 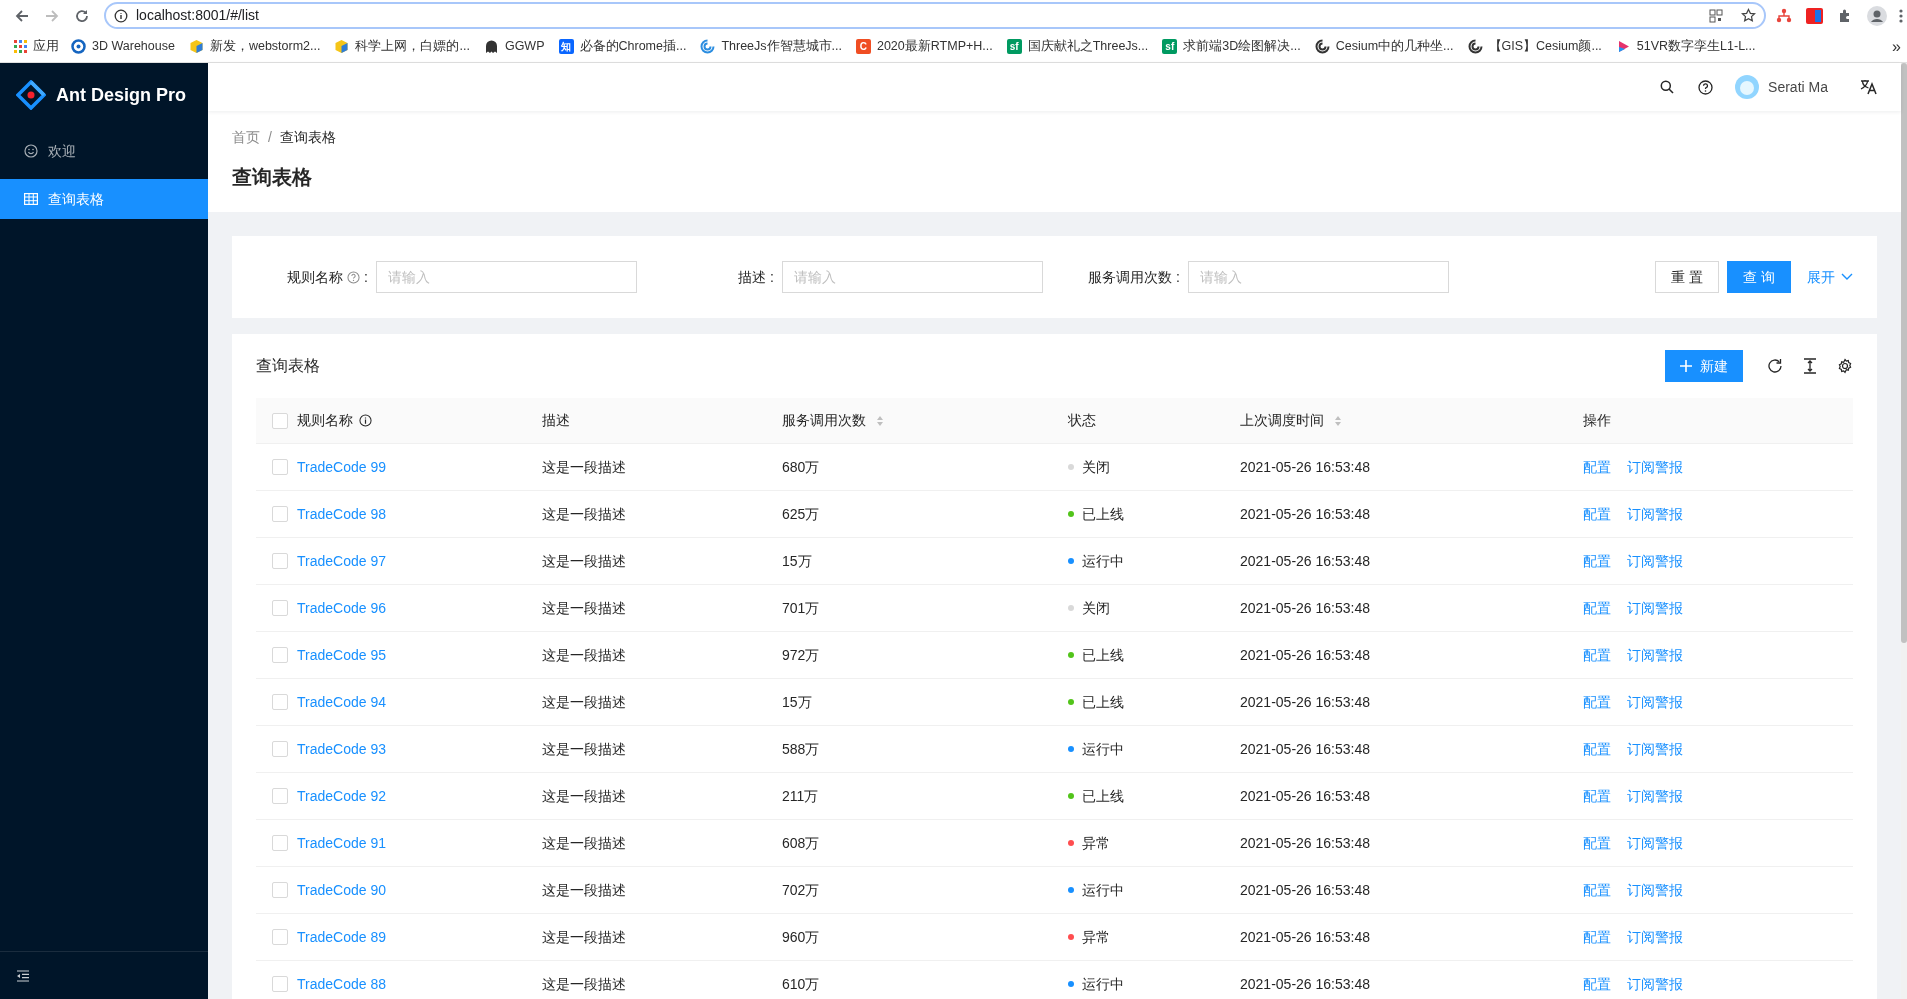 I want to click on label-colon: :, so click(x=366, y=277).